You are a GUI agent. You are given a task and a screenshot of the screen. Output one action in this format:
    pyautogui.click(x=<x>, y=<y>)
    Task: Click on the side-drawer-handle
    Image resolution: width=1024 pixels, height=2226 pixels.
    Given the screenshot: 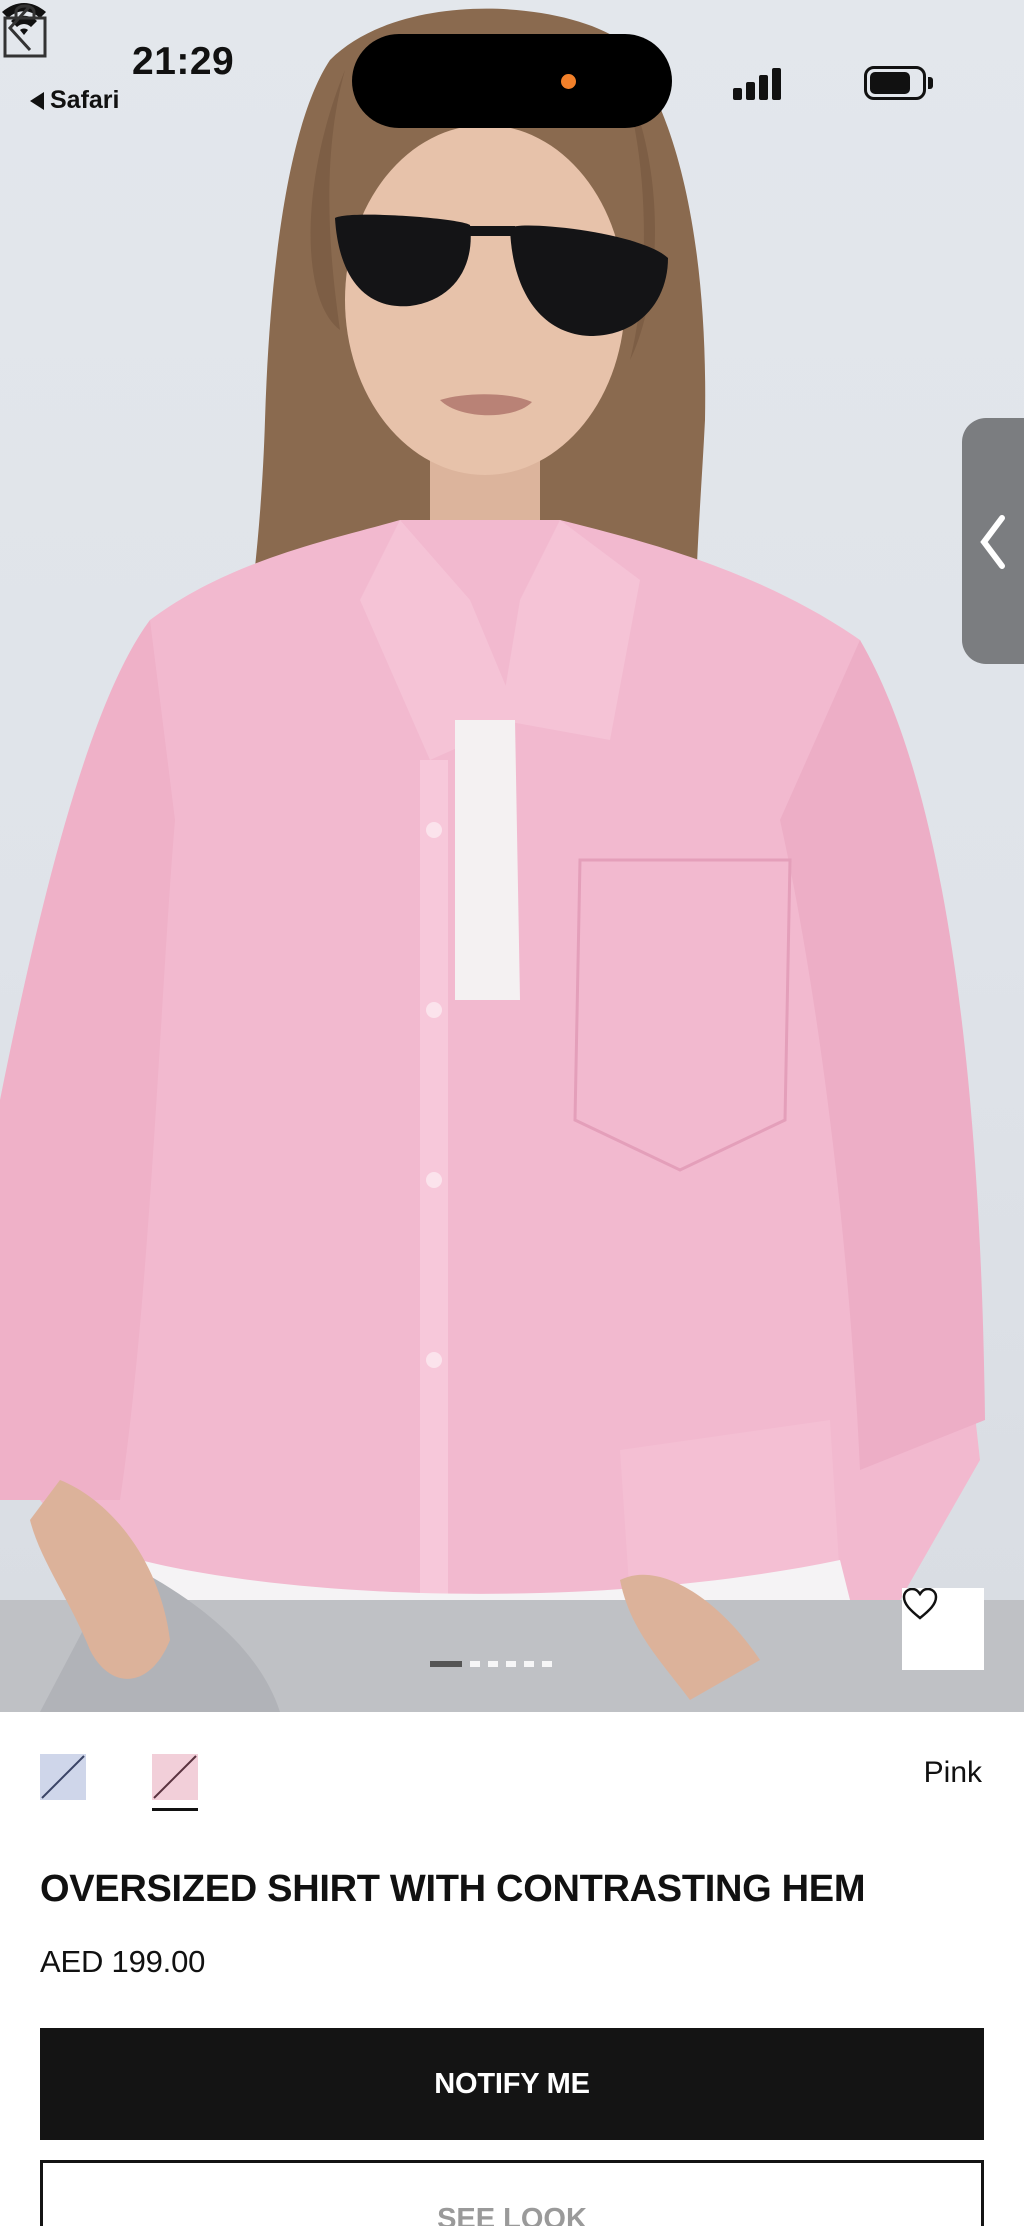 What is the action you would take?
    pyautogui.click(x=993, y=541)
    